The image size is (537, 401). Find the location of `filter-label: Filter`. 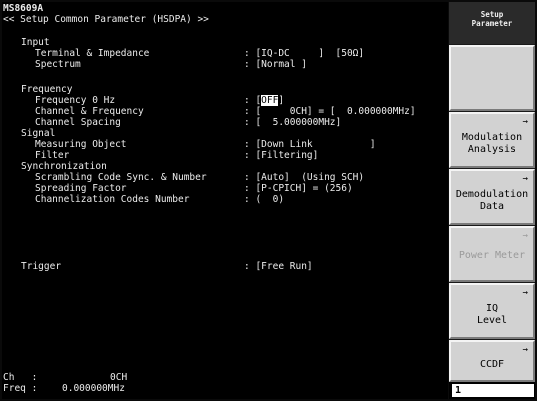

filter-label: Filter is located at coordinates (52, 155).